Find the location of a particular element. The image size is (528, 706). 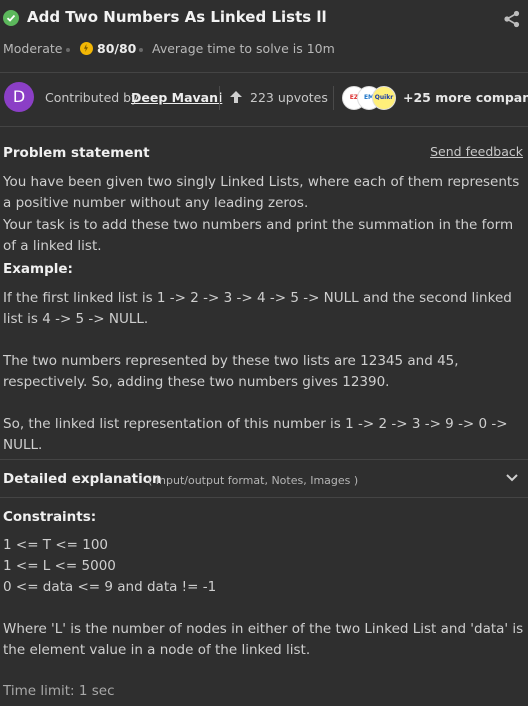

send-feedback-link: Send feedback is located at coordinates (476, 151).